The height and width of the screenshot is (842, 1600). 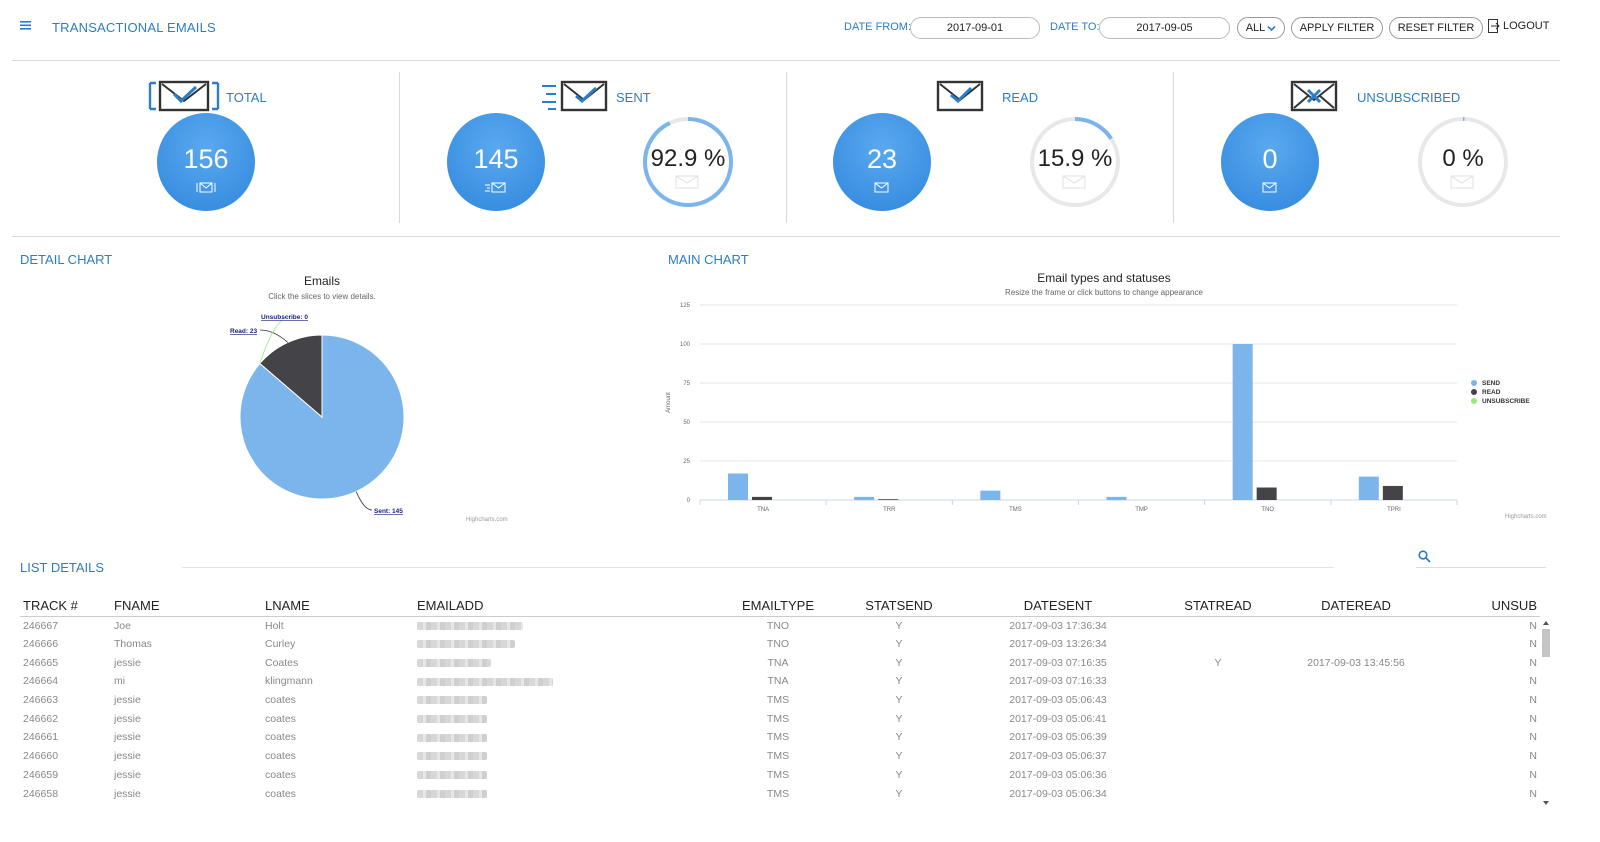 What do you see at coordinates (1486, 606) in the screenshot?
I see `column-header: UNSUB` at bounding box center [1486, 606].